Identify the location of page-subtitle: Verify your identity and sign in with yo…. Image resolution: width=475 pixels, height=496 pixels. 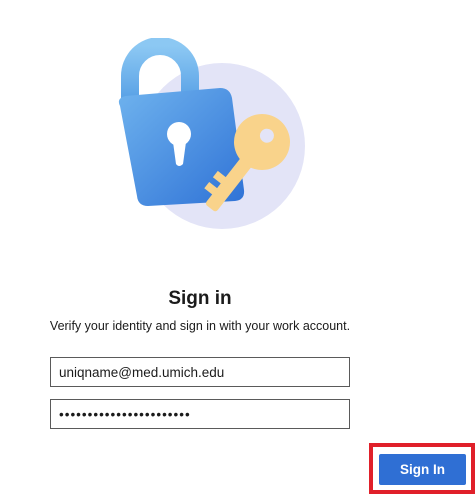
(200, 326).